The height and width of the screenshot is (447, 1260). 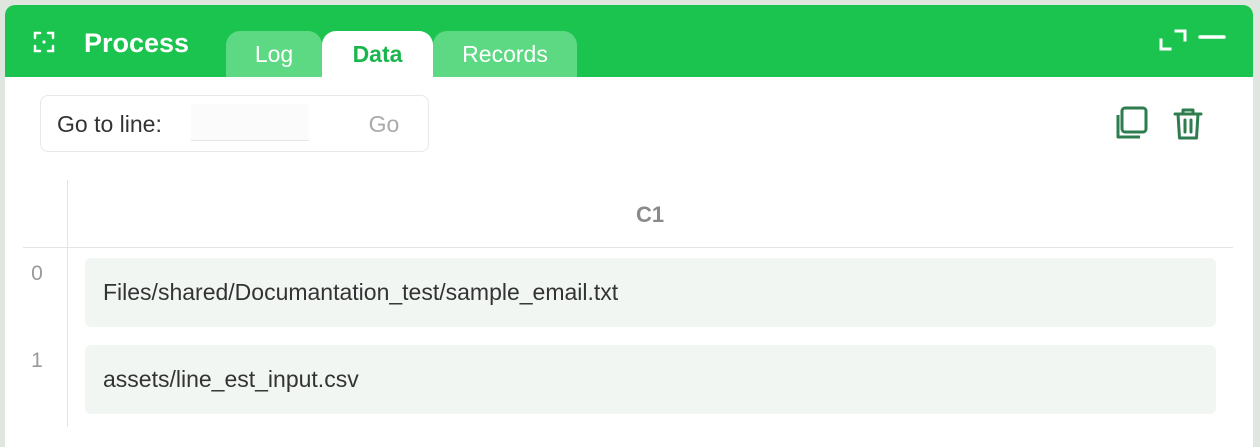 I want to click on go-to-line-input, so click(x=250, y=122).